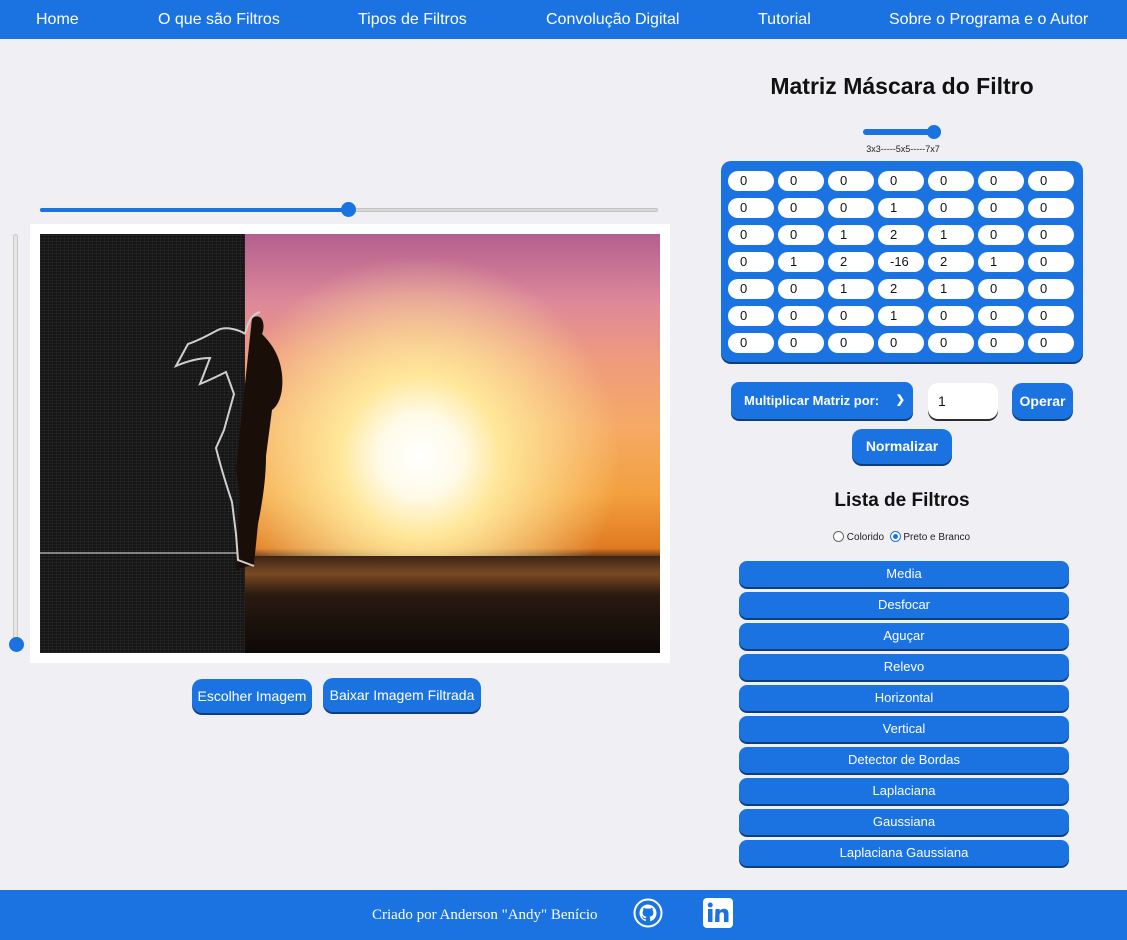  Describe the element at coordinates (16, 644) in the screenshot. I see `vertical-slider-thumb` at that location.